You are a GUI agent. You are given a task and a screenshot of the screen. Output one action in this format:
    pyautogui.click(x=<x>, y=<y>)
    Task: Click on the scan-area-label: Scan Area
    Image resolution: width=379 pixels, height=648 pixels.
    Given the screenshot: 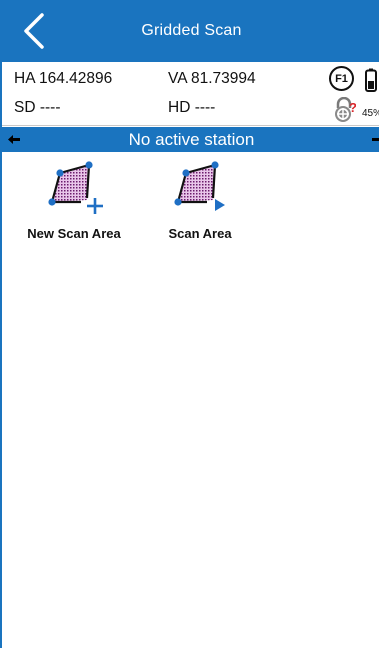 What is the action you would take?
    pyautogui.click(x=200, y=233)
    